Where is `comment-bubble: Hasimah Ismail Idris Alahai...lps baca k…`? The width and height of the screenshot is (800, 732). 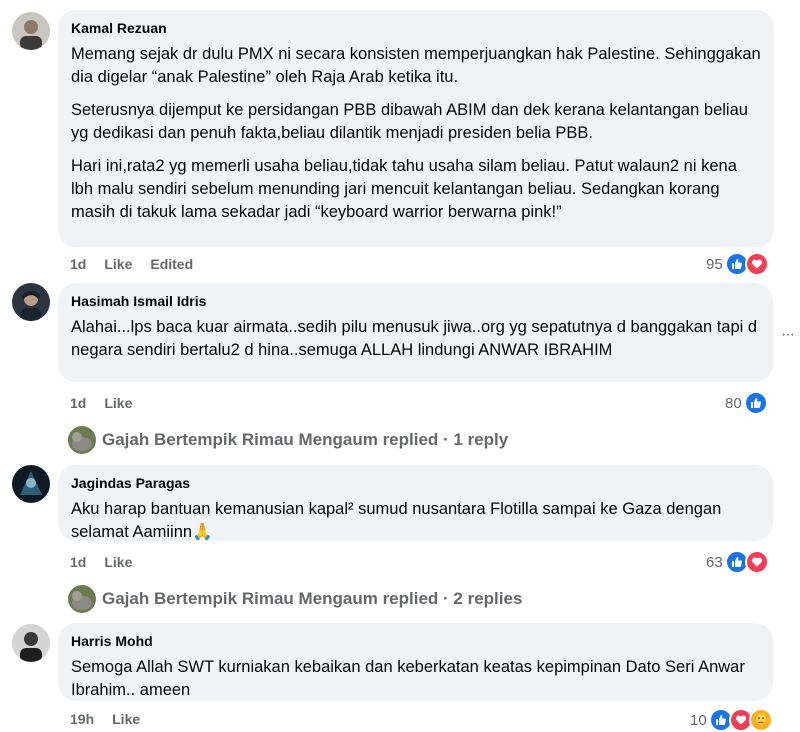 comment-bubble: Hasimah Ismail Idris Alahai...lps baca k… is located at coordinates (415, 332).